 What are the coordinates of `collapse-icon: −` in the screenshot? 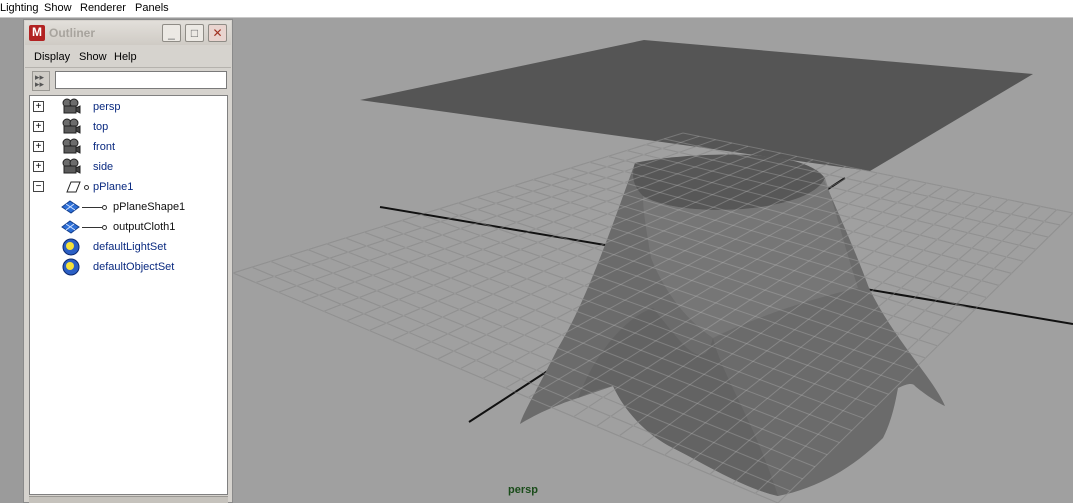 It's located at (38, 186).